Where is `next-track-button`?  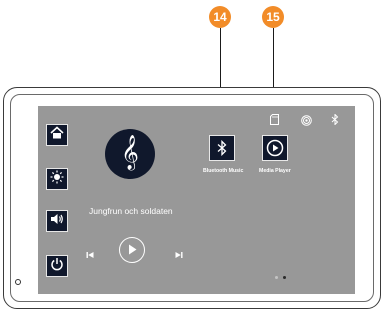 next-track-button is located at coordinates (179, 255).